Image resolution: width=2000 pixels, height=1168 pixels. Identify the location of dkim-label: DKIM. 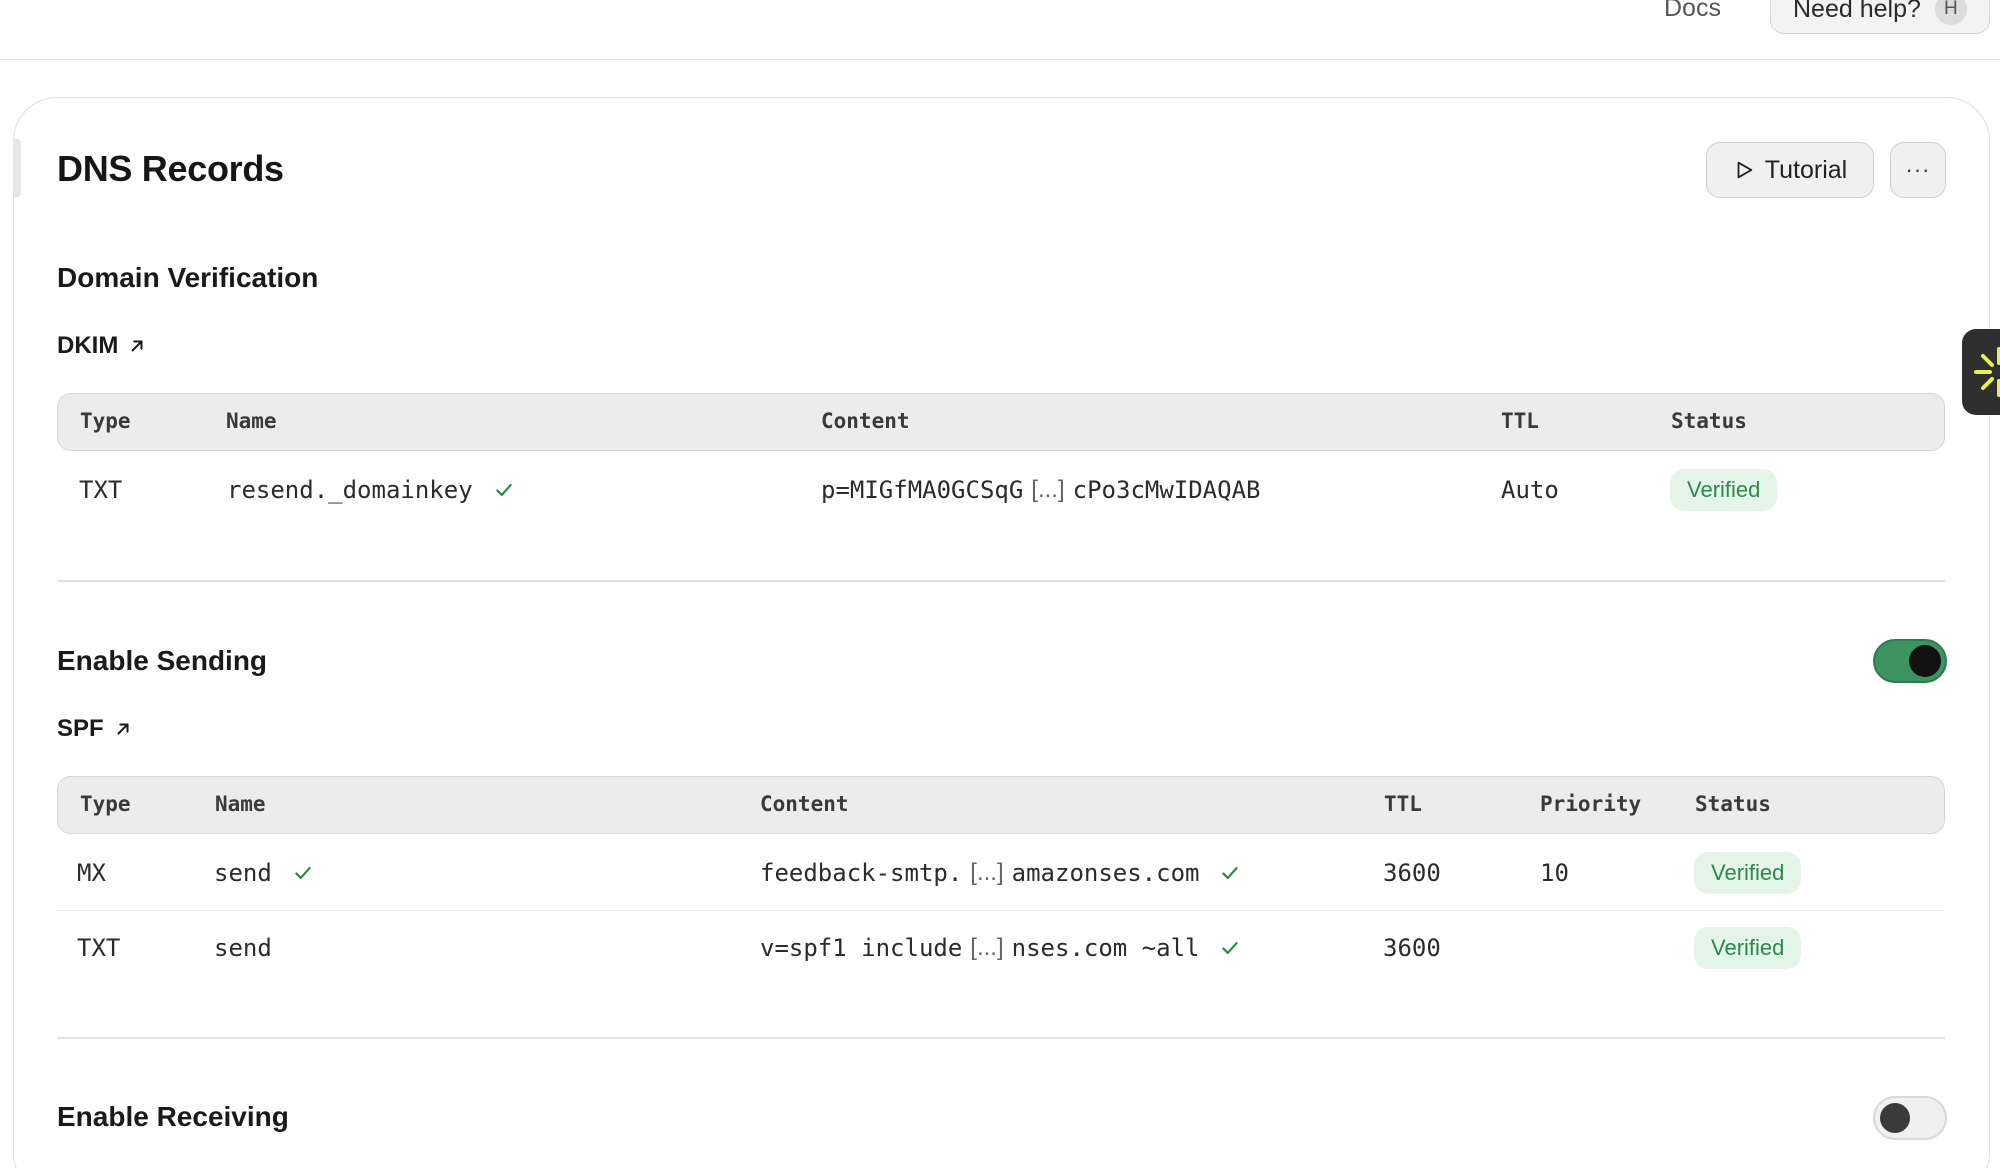
(88, 345).